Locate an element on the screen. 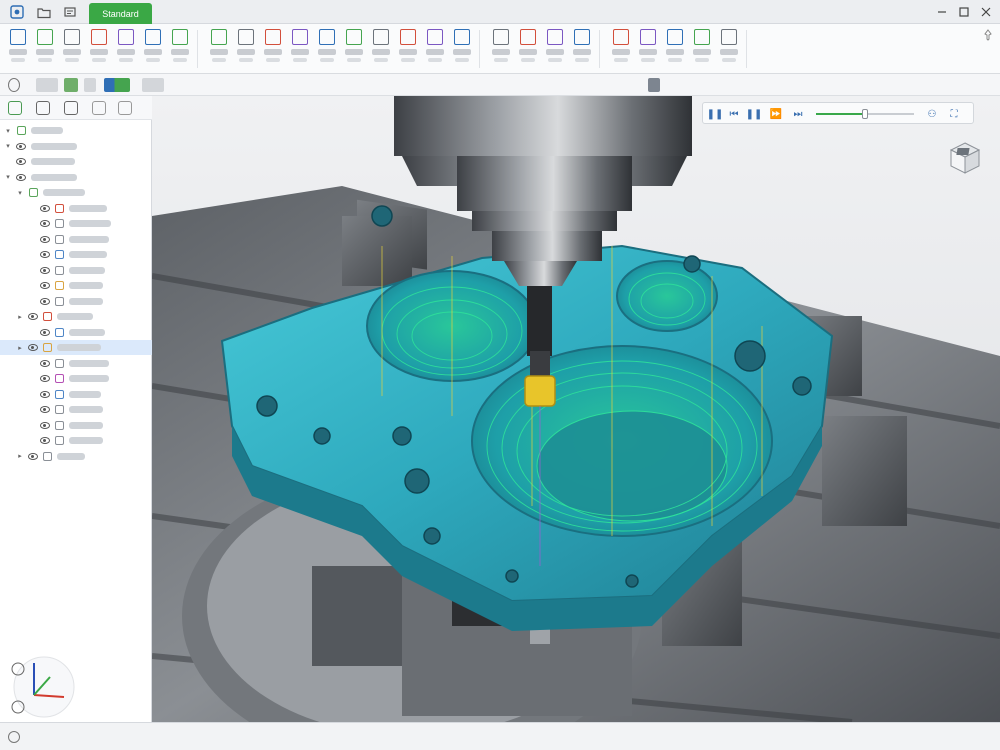 Image resolution: width=1000 pixels, height=750 pixels. open-button is located at coordinates (45, 49).